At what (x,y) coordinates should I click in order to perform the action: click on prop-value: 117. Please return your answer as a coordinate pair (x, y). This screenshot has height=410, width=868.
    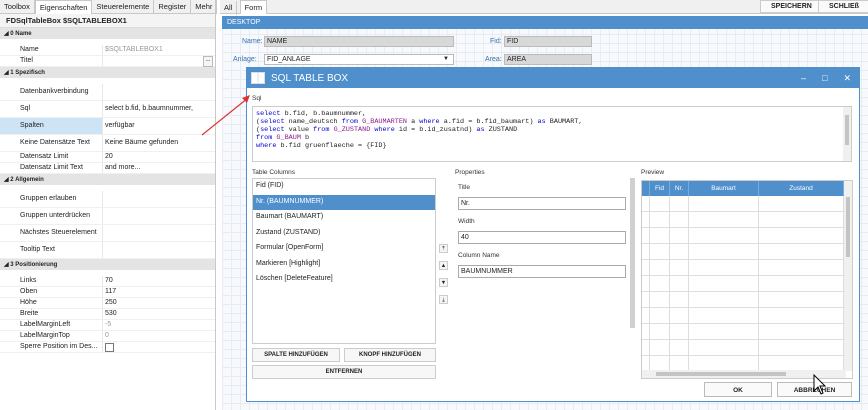
    Looking at the image, I should click on (158, 292).